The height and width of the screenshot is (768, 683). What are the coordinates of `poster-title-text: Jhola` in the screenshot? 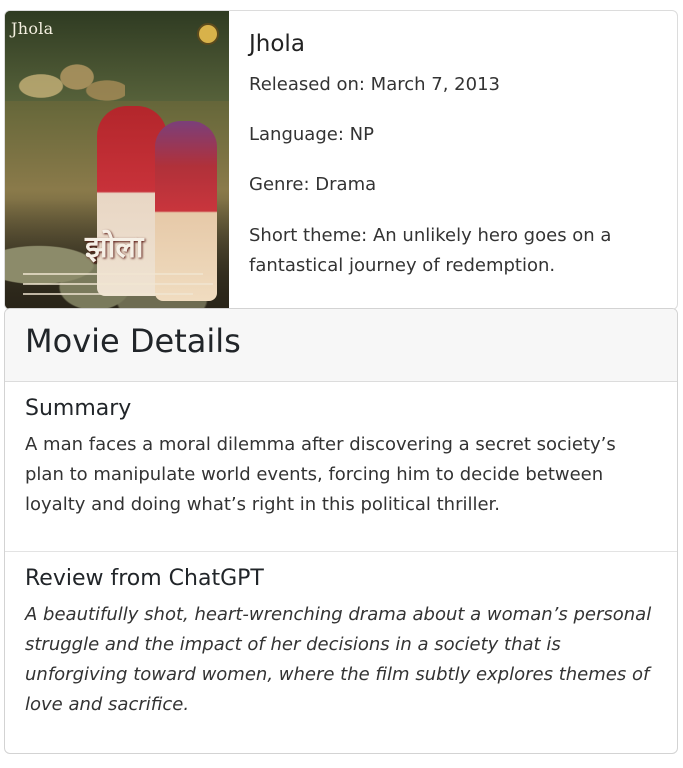 It's located at (32, 28).